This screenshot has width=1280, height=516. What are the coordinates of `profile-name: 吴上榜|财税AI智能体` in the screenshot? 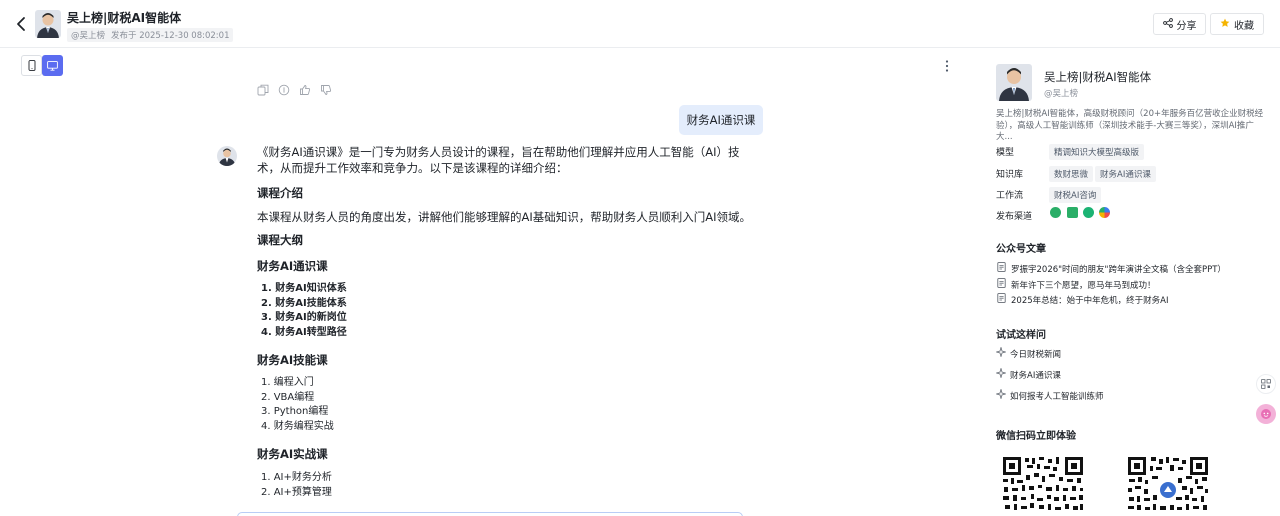 It's located at (1098, 77).